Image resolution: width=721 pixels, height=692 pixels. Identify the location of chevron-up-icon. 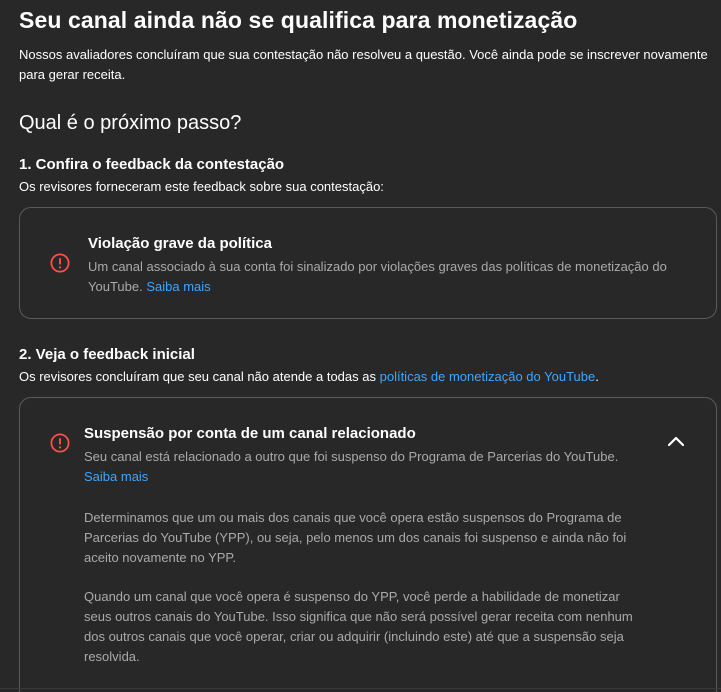
(676, 441).